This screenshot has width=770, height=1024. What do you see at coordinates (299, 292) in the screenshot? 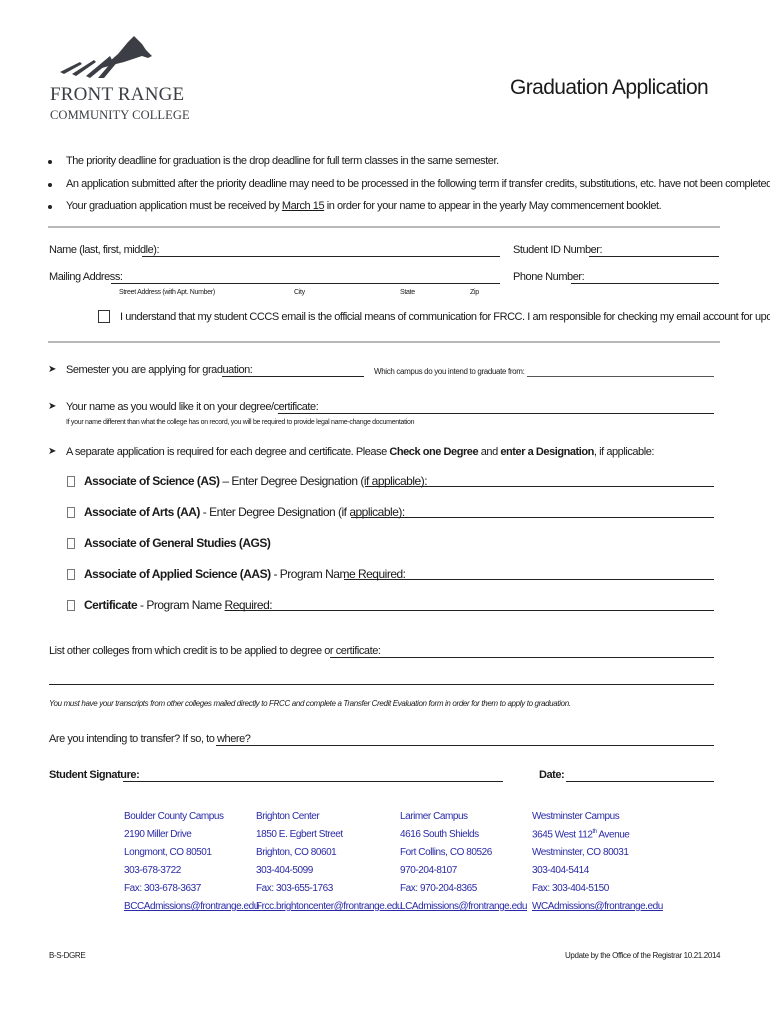
I see `city-sublabel: City` at bounding box center [299, 292].